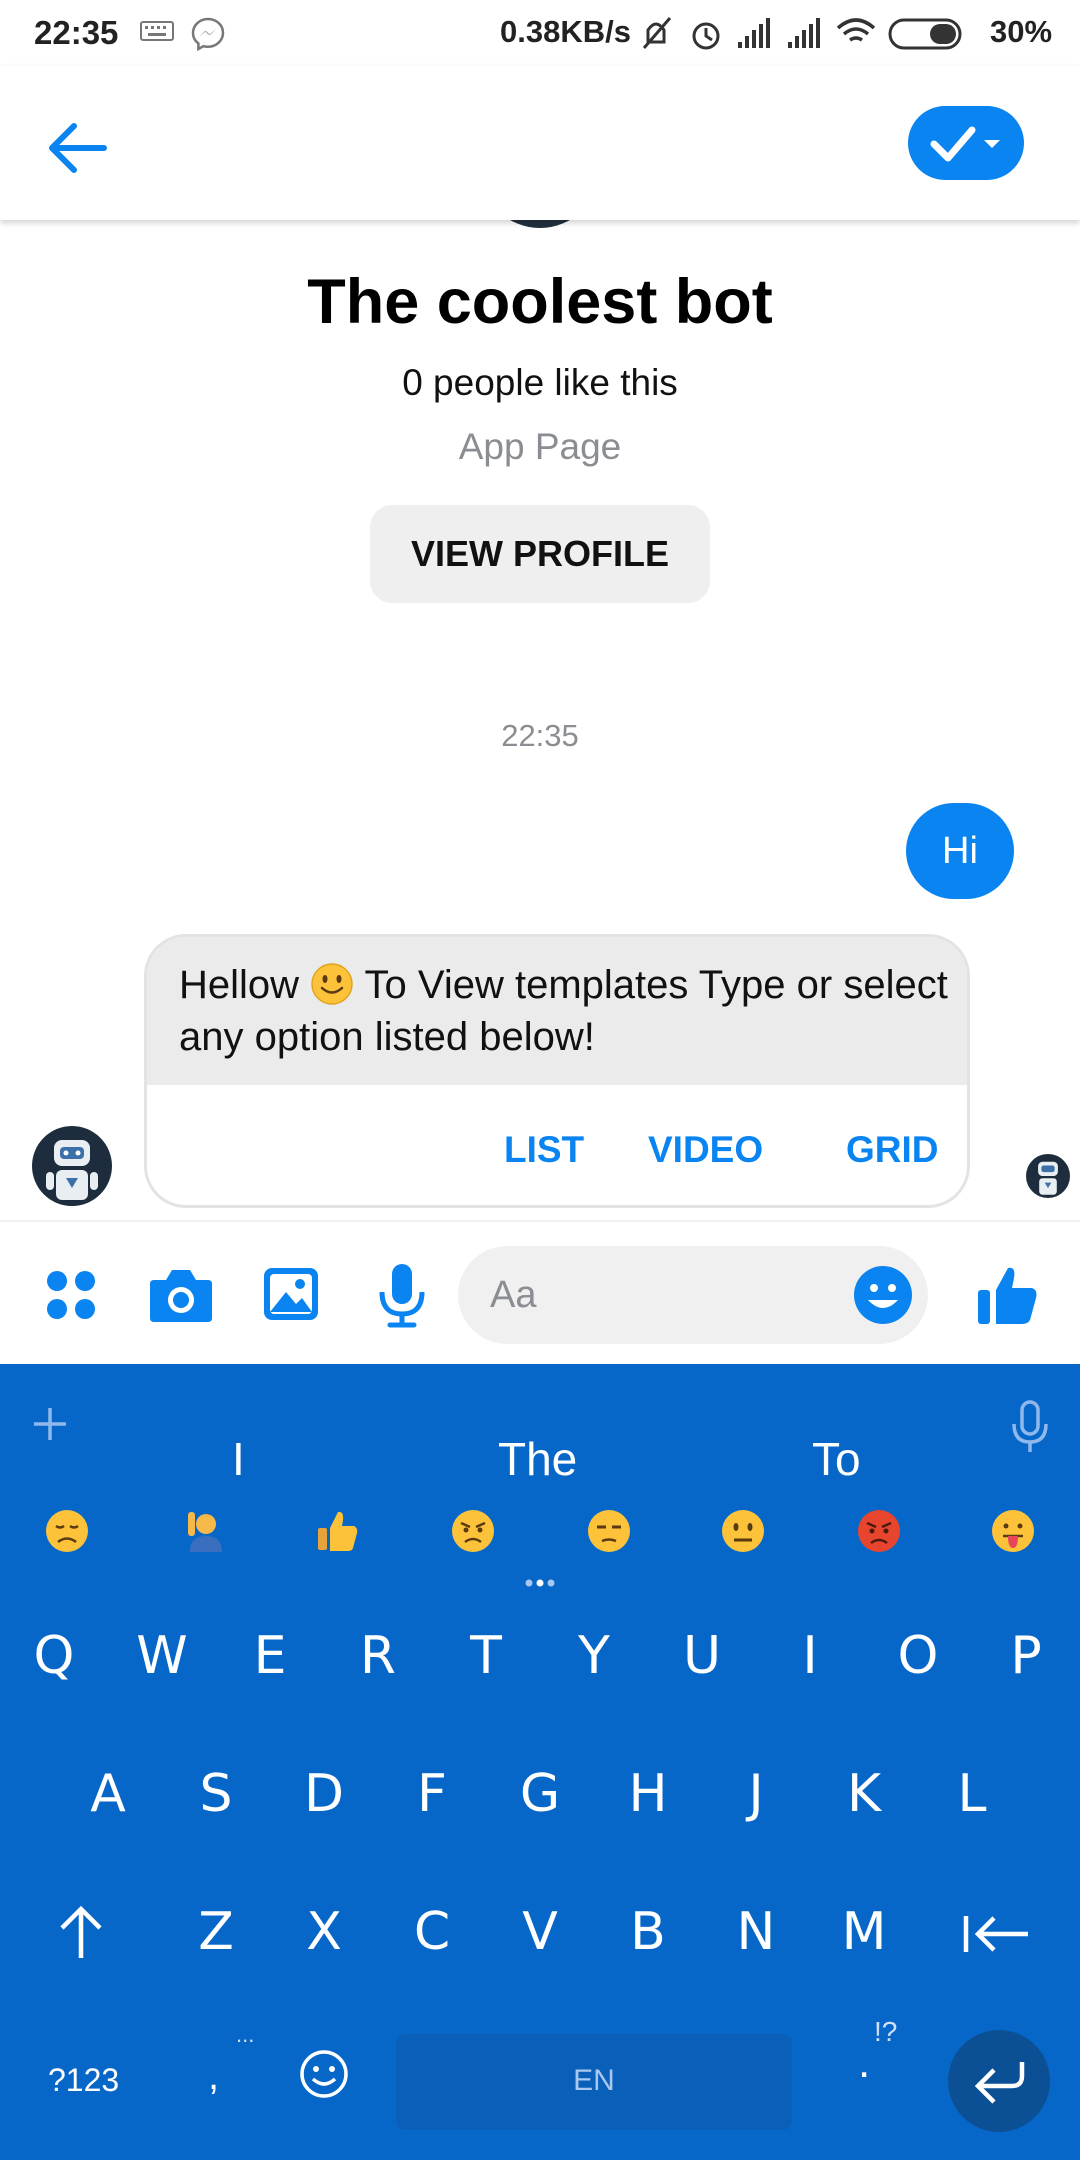 This screenshot has width=1080, height=2160. What do you see at coordinates (238, 1459) in the screenshot?
I see `suggestion-1: I` at bounding box center [238, 1459].